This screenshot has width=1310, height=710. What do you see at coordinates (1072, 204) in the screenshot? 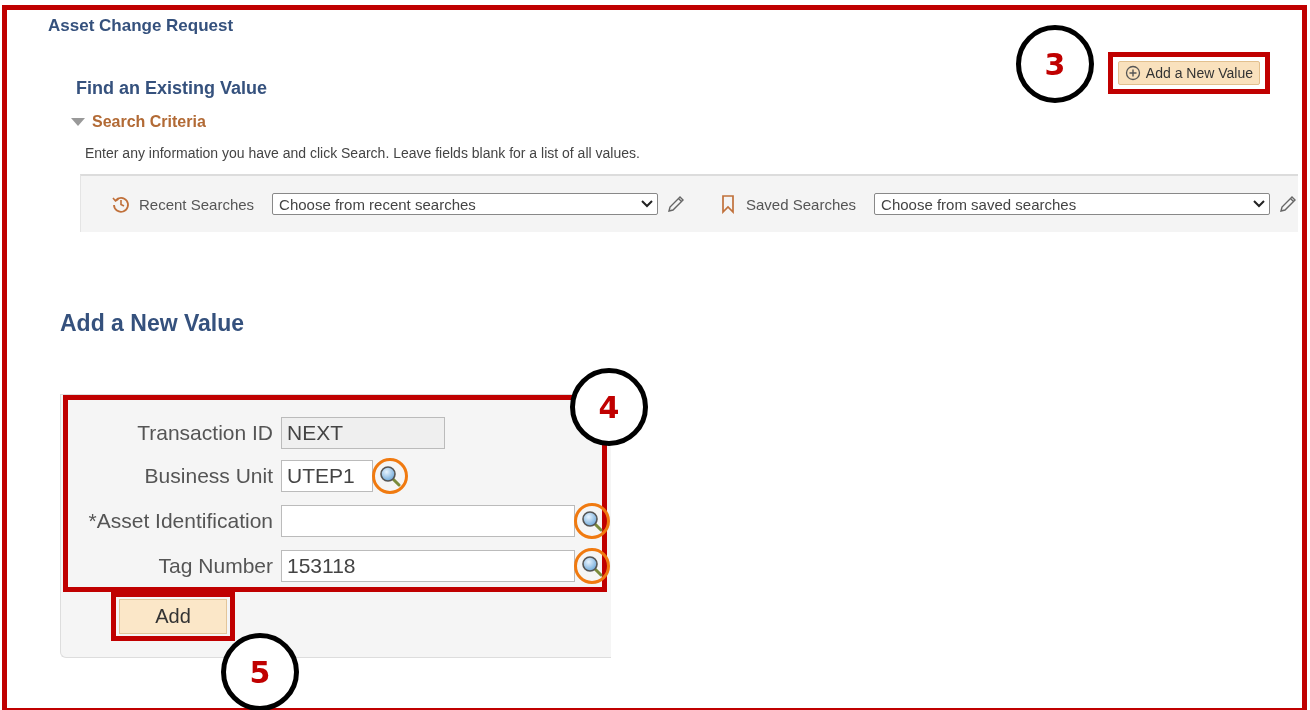
I see `saved-searches-dropdown: Choose from saved searches` at bounding box center [1072, 204].